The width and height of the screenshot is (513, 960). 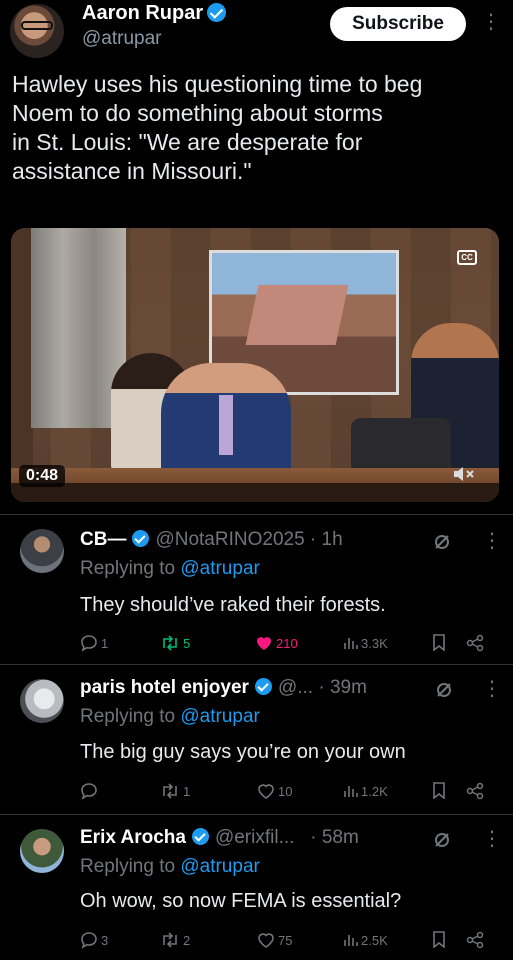 What do you see at coordinates (132, 171) in the screenshot?
I see `post-text-line: assistance in Missouri."` at bounding box center [132, 171].